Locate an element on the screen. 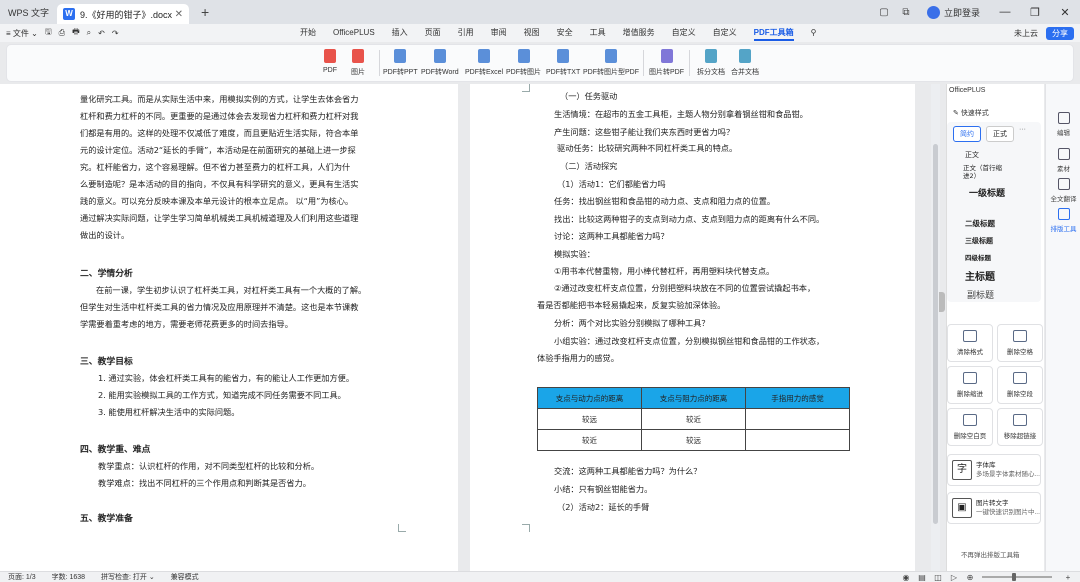 The height and width of the screenshot is (582, 1080). image-to-pdf-button: 图片转PDF is located at coordinates (666, 63).